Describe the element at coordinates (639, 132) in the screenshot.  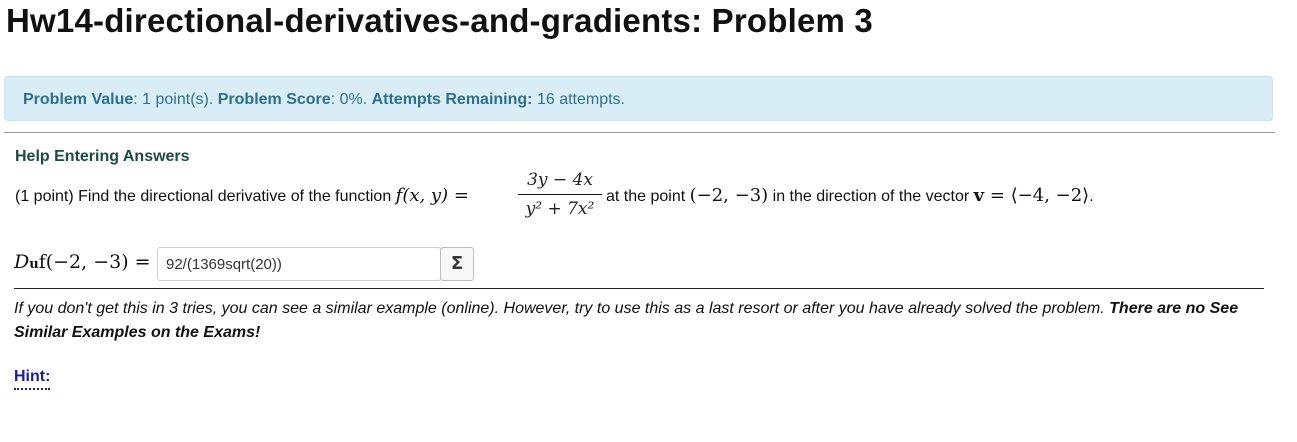
I see `divider` at that location.